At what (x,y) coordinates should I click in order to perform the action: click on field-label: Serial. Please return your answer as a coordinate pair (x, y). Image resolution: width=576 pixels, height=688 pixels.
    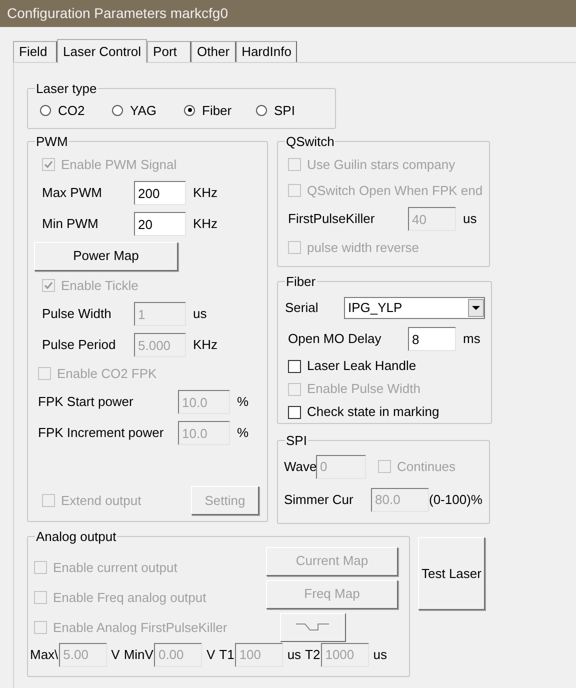
    Looking at the image, I should click on (302, 307).